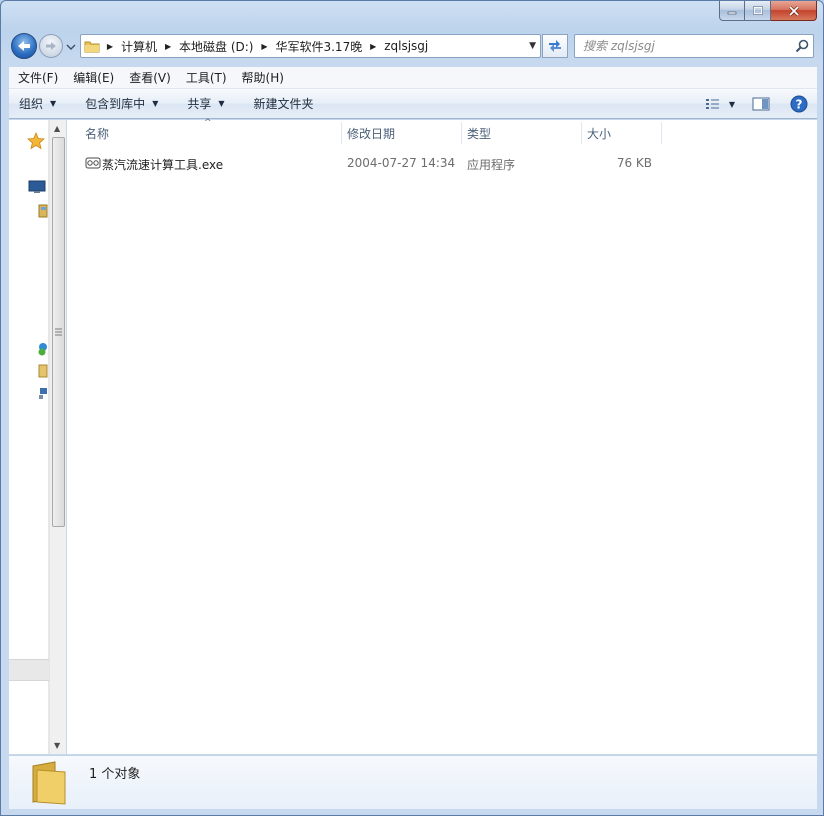  I want to click on minimize-button, so click(732, 11).